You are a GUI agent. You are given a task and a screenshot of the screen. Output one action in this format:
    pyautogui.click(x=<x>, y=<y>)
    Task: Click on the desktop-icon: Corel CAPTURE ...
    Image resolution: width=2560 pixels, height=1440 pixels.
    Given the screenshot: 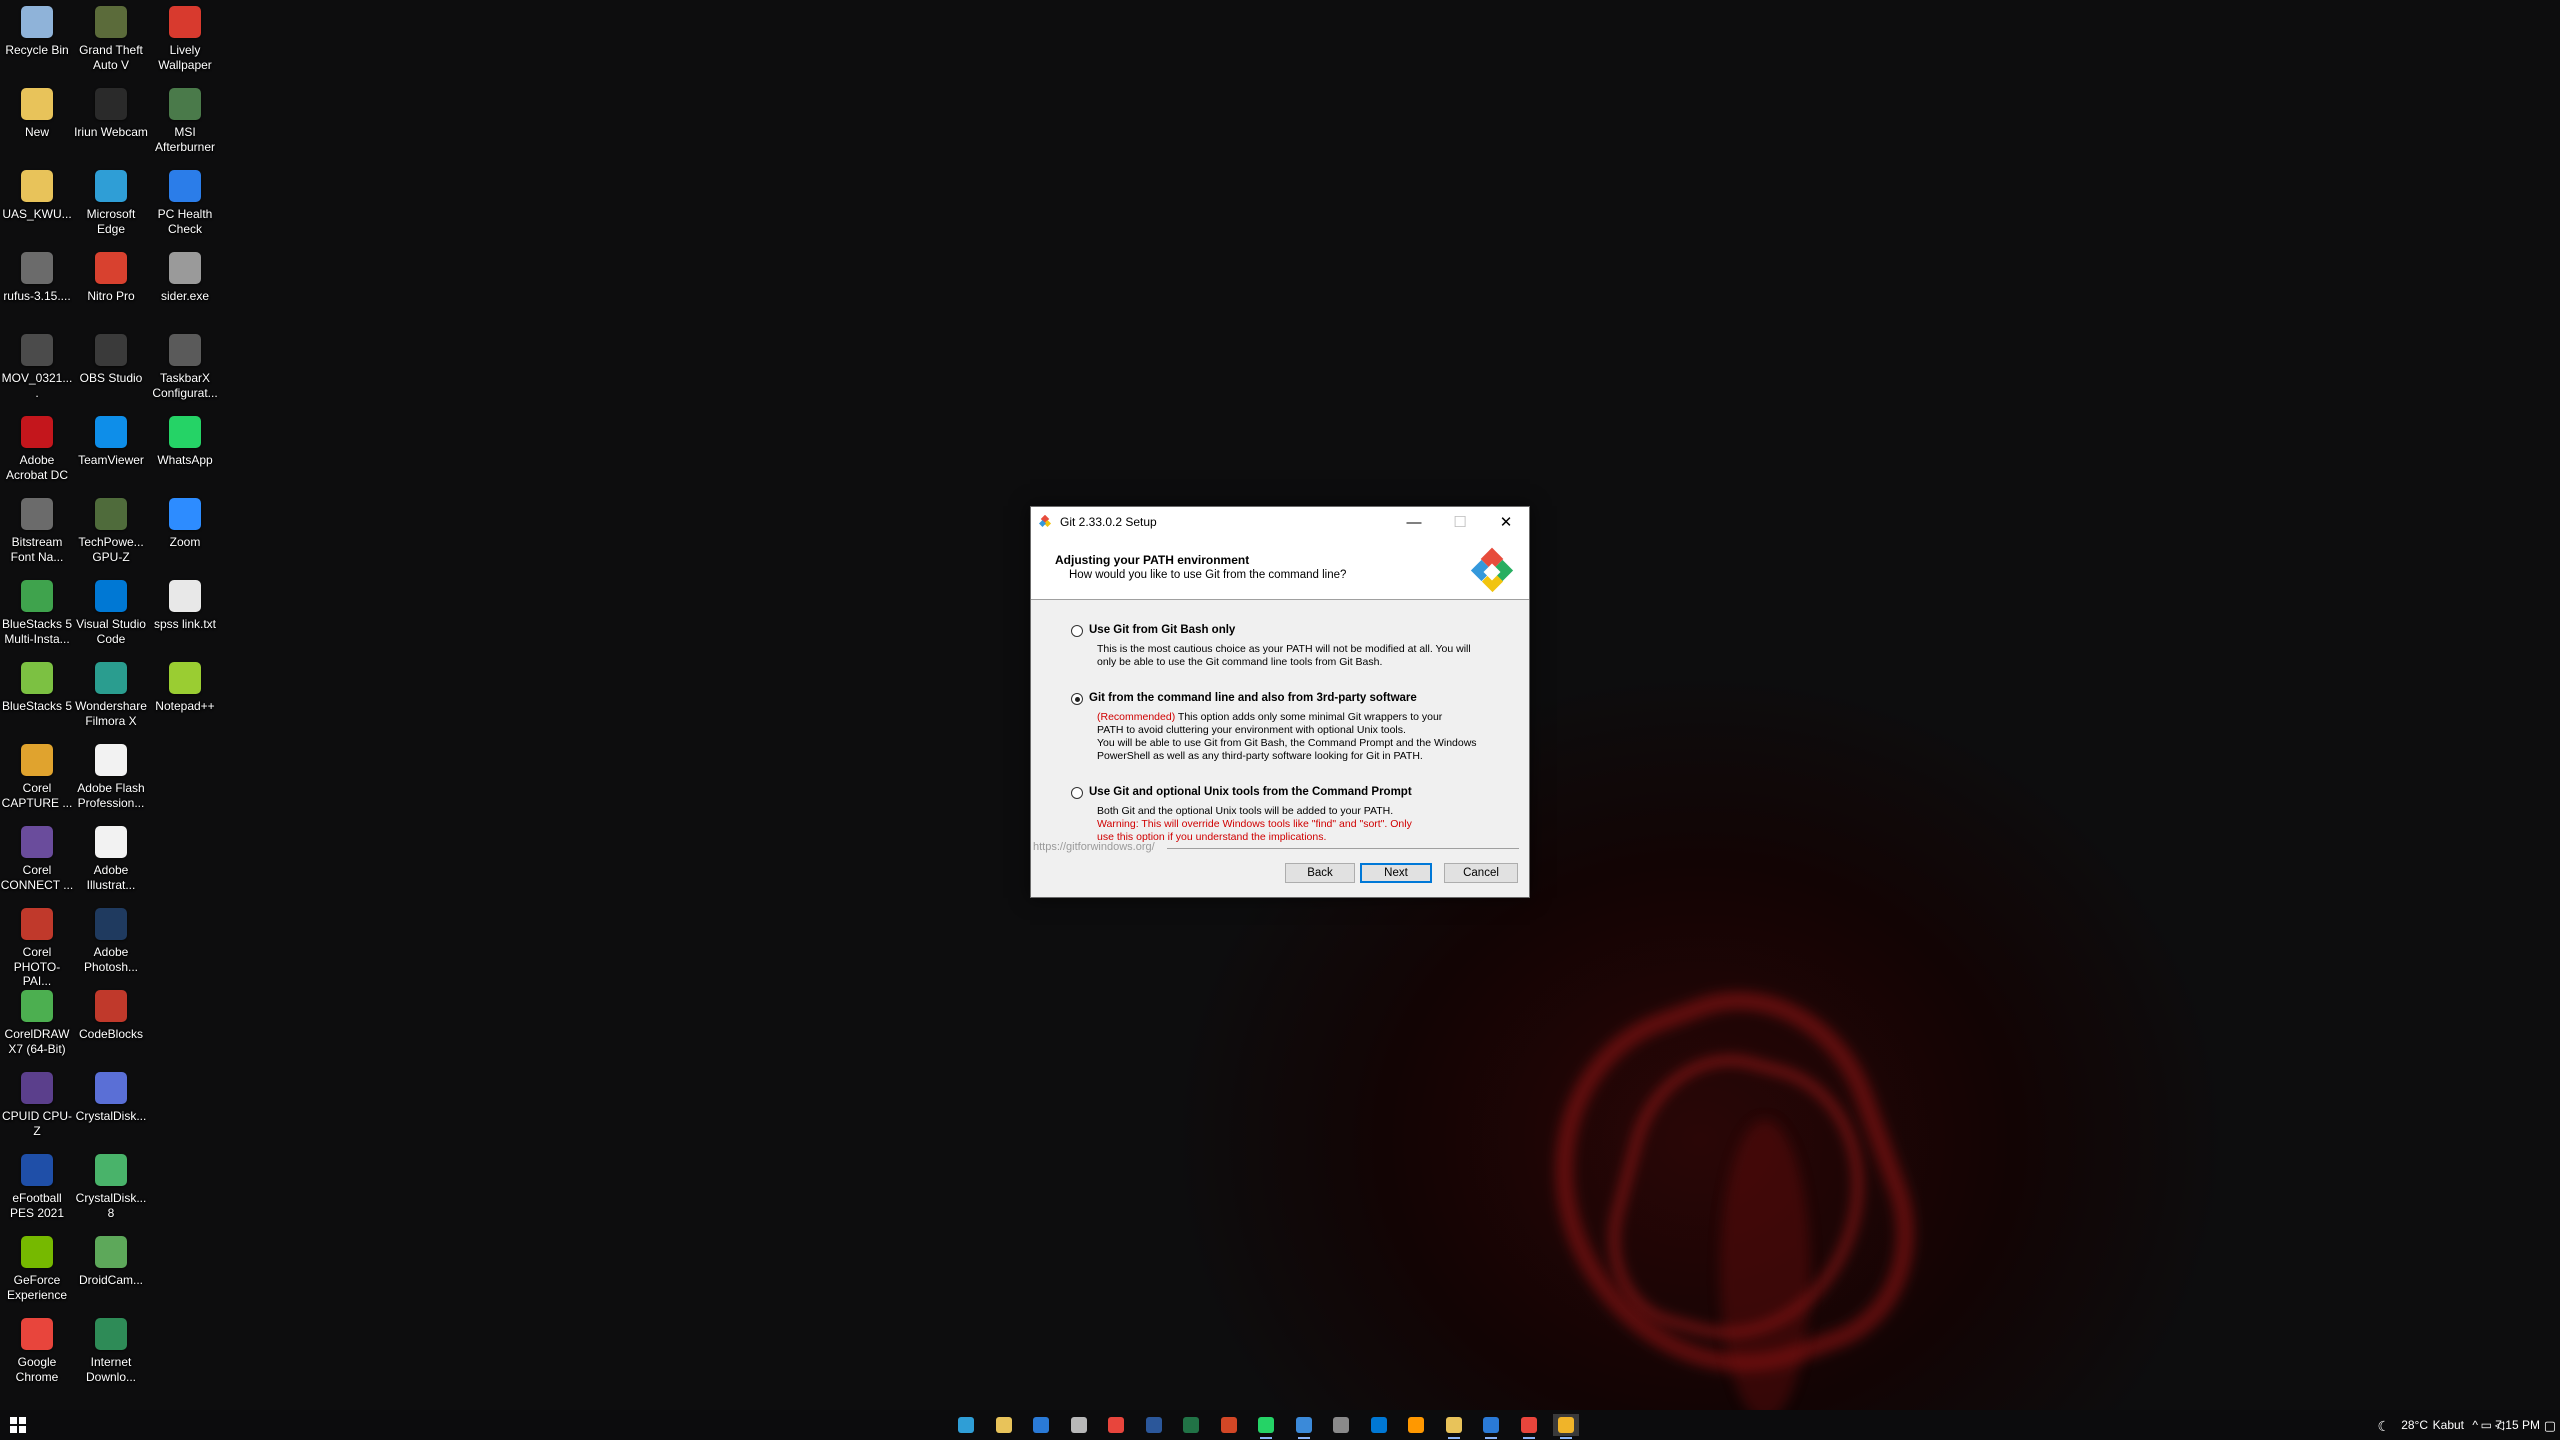 What is the action you would take?
    pyautogui.click(x=37, y=774)
    